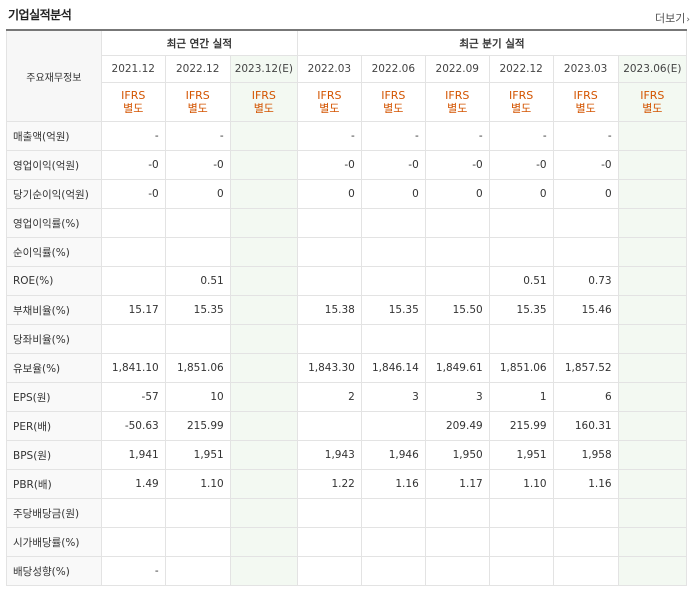  I want to click on chevron-right-icon: ›, so click(688, 20).